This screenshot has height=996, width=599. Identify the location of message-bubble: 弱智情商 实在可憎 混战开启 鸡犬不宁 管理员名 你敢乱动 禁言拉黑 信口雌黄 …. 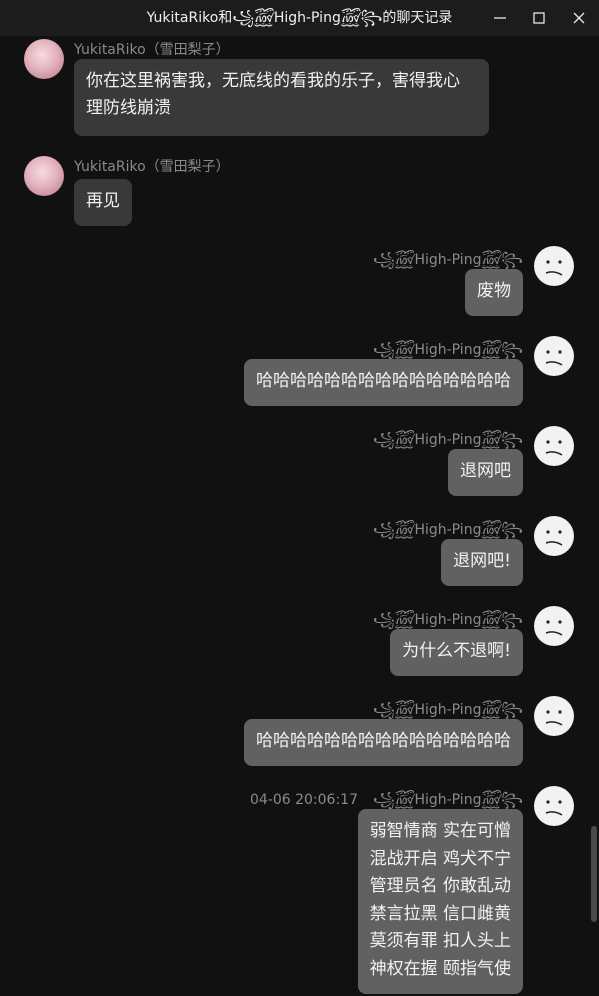
(440, 901).